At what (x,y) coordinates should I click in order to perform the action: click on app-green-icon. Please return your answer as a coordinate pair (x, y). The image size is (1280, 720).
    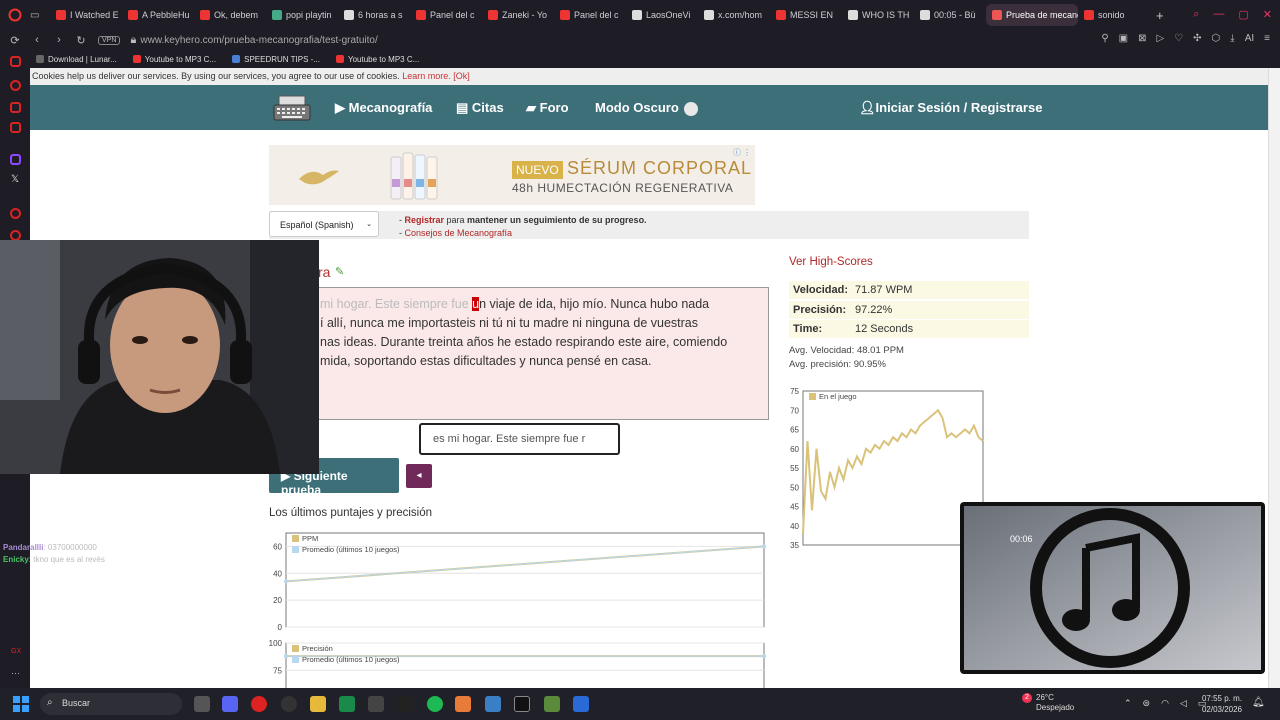
    Looking at the image, I should click on (347, 704).